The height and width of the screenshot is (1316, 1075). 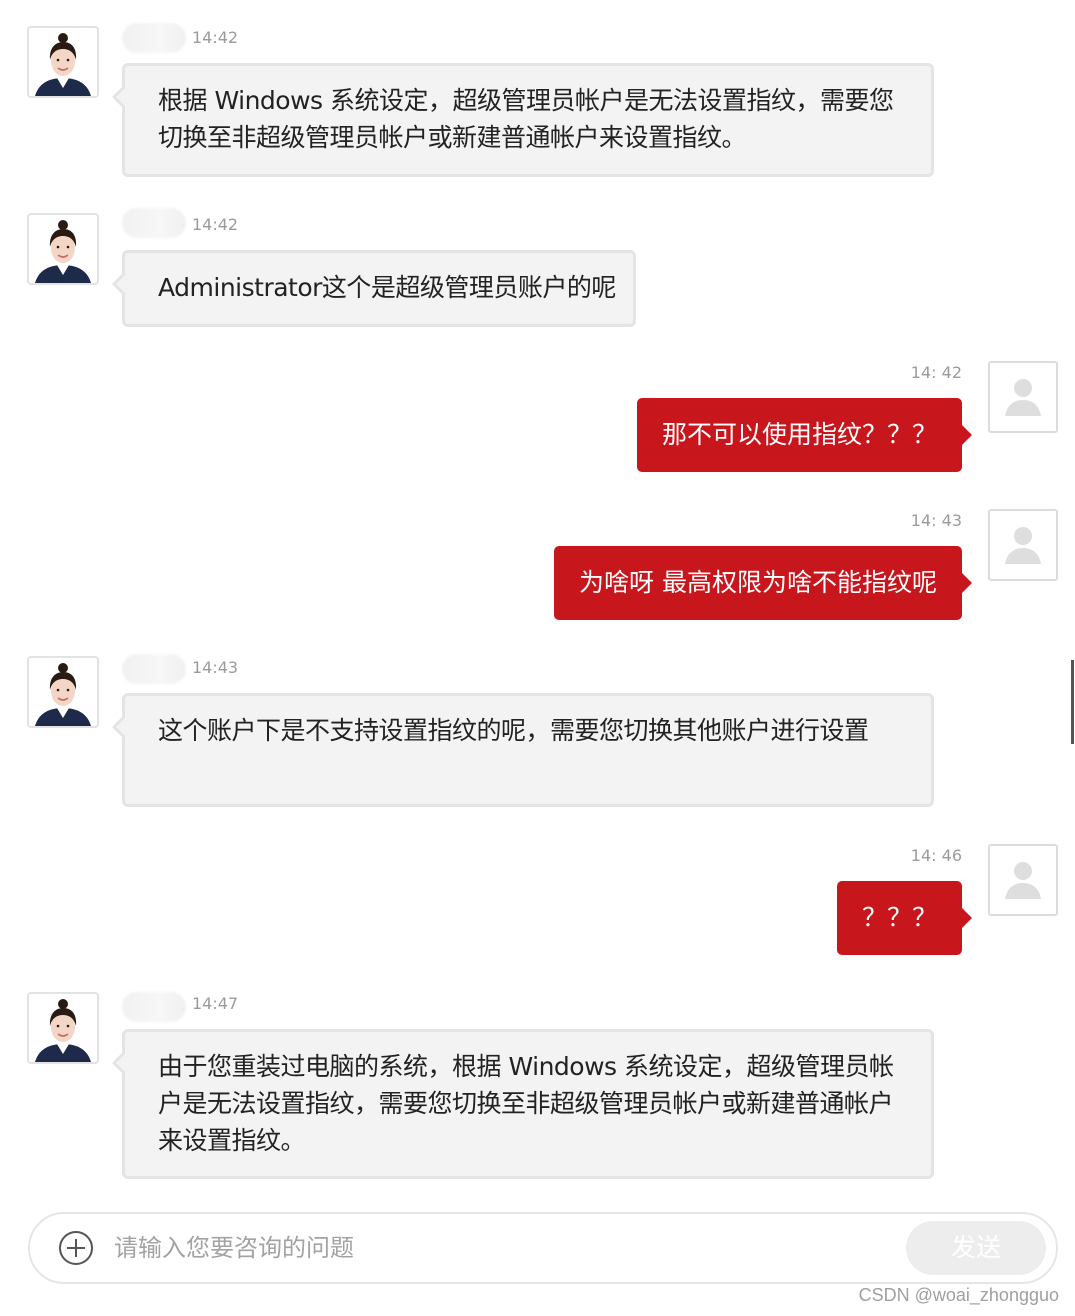 What do you see at coordinates (936, 520) in the screenshot?
I see `message-time: 14: 43` at bounding box center [936, 520].